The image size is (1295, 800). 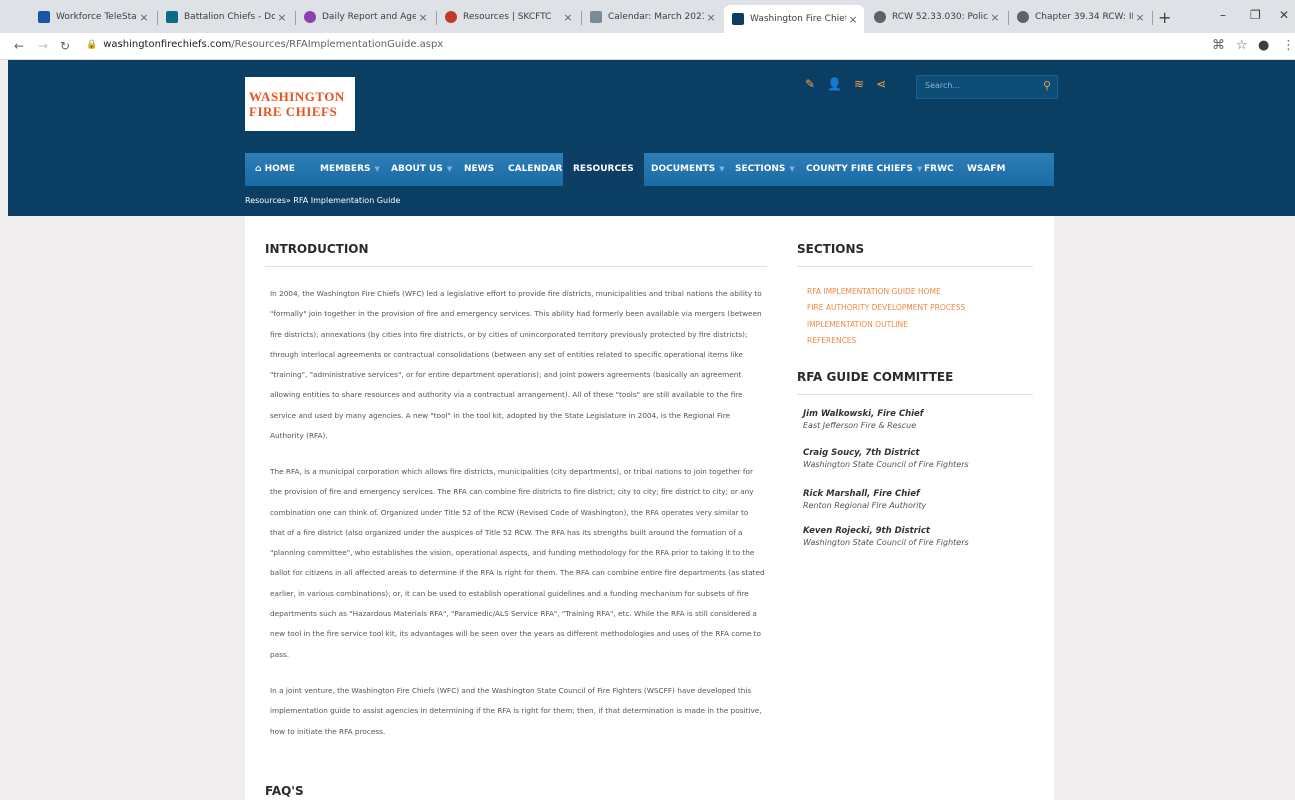 I want to click on nav-label: MEMBERS, so click(x=345, y=169).